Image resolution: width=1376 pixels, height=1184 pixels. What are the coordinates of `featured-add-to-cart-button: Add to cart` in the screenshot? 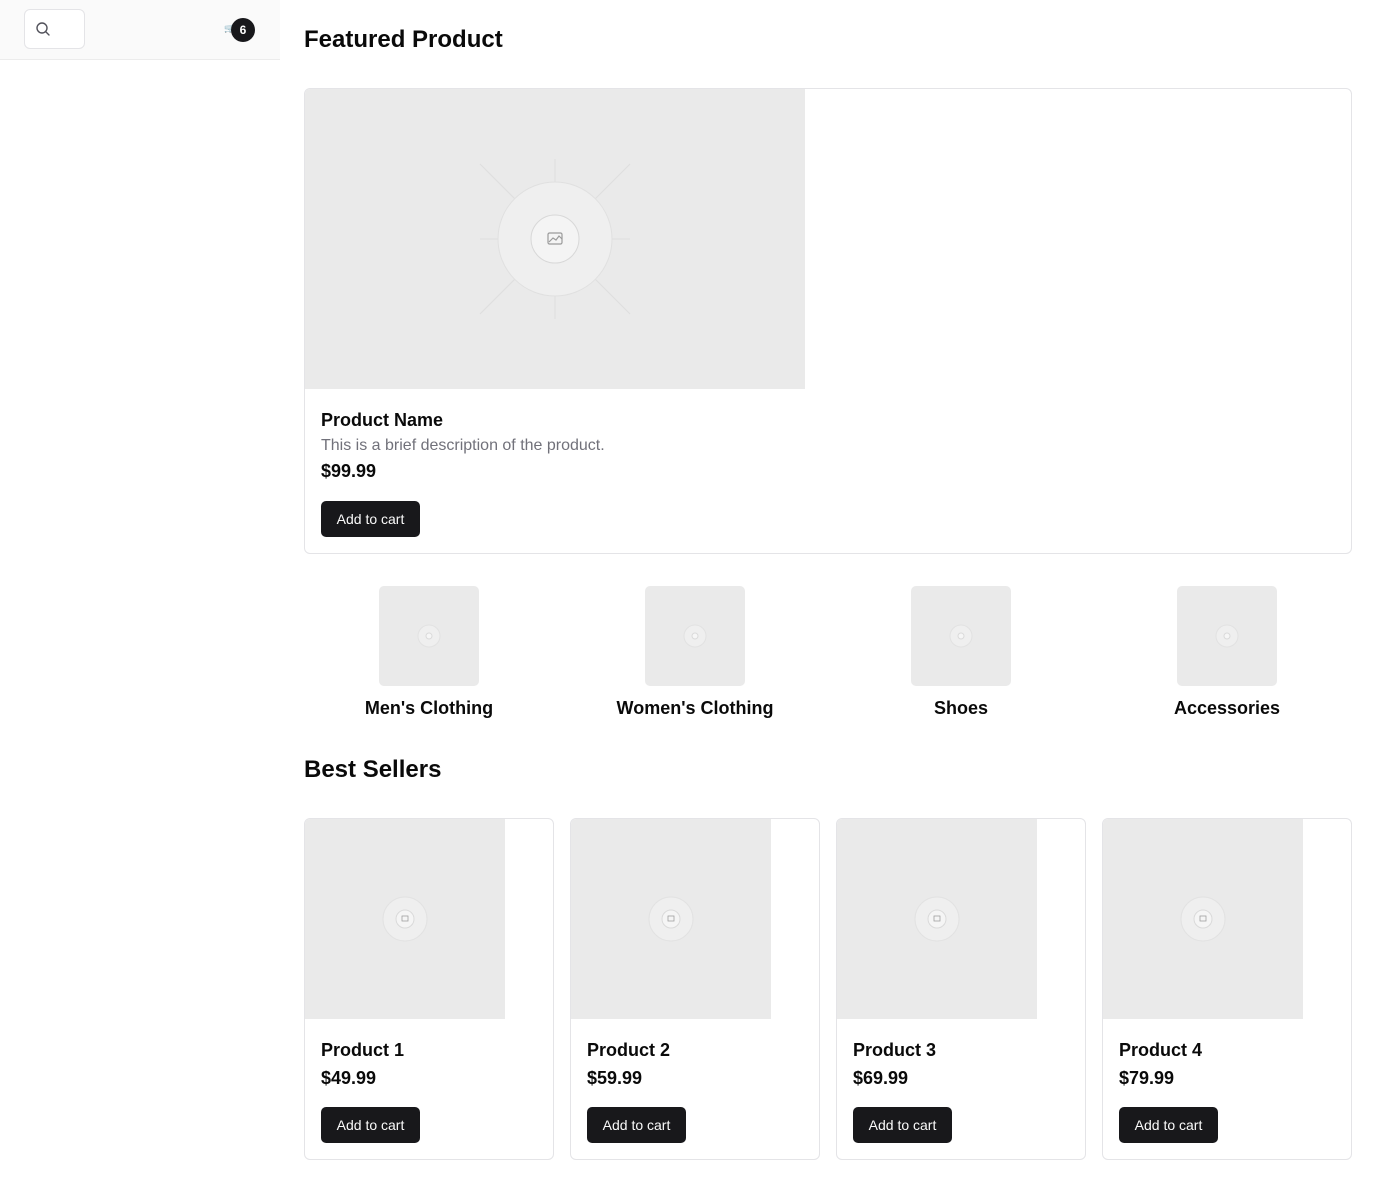 It's located at (370, 519).